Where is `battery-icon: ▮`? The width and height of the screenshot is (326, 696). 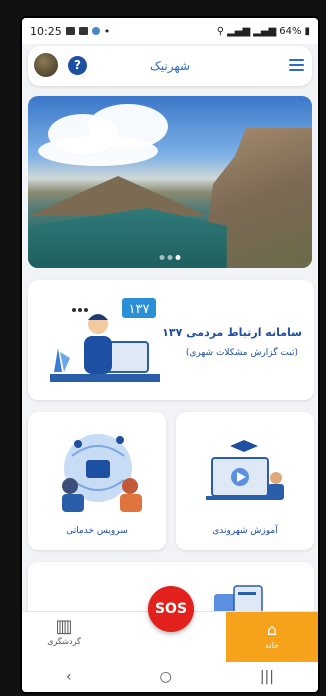 battery-icon: ▮ is located at coordinates (307, 31).